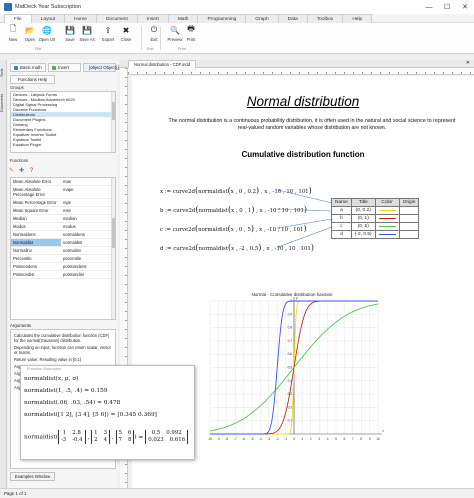 The image size is (474, 498). I want to click on legend-row: d (-2, 0.5), so click(375, 234).